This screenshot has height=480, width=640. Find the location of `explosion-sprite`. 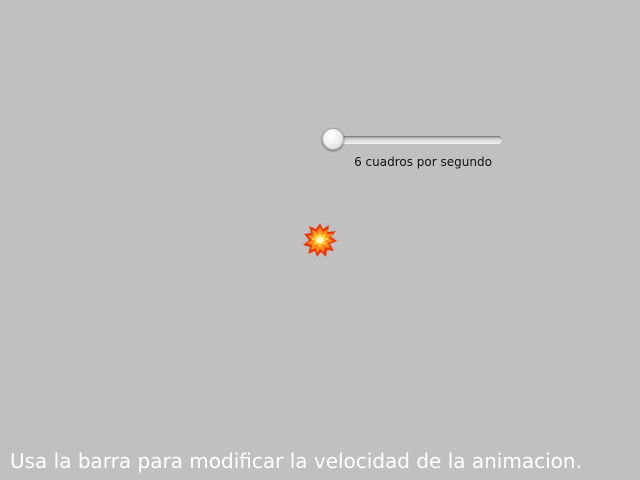

explosion-sprite is located at coordinates (320, 240).